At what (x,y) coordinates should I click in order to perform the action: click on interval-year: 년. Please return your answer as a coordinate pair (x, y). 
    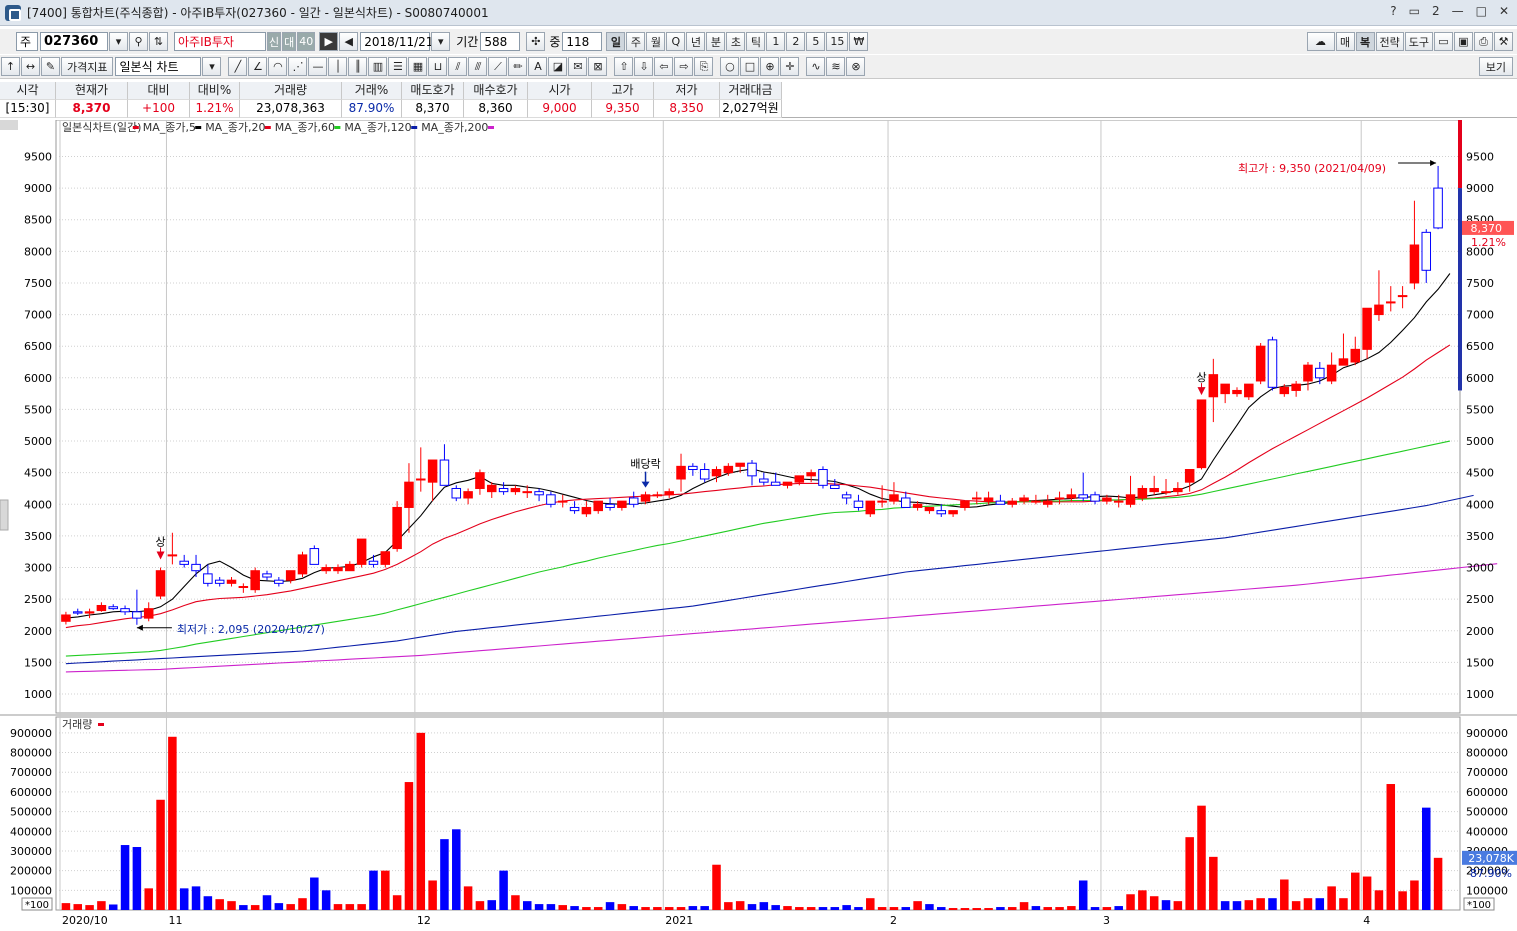
    Looking at the image, I should click on (696, 41).